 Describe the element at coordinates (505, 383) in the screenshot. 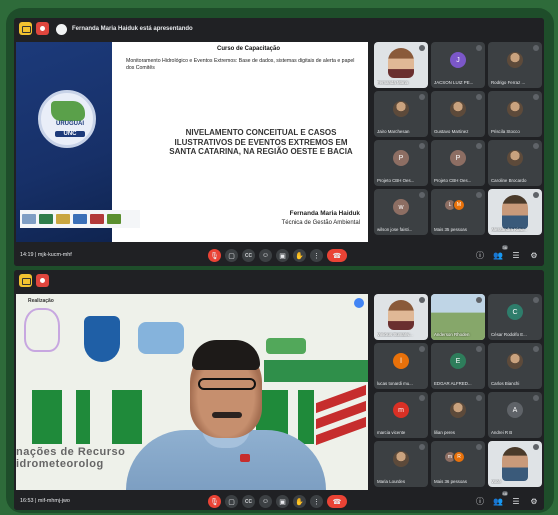

I see `participant-name: Carlos Bianchi` at that location.